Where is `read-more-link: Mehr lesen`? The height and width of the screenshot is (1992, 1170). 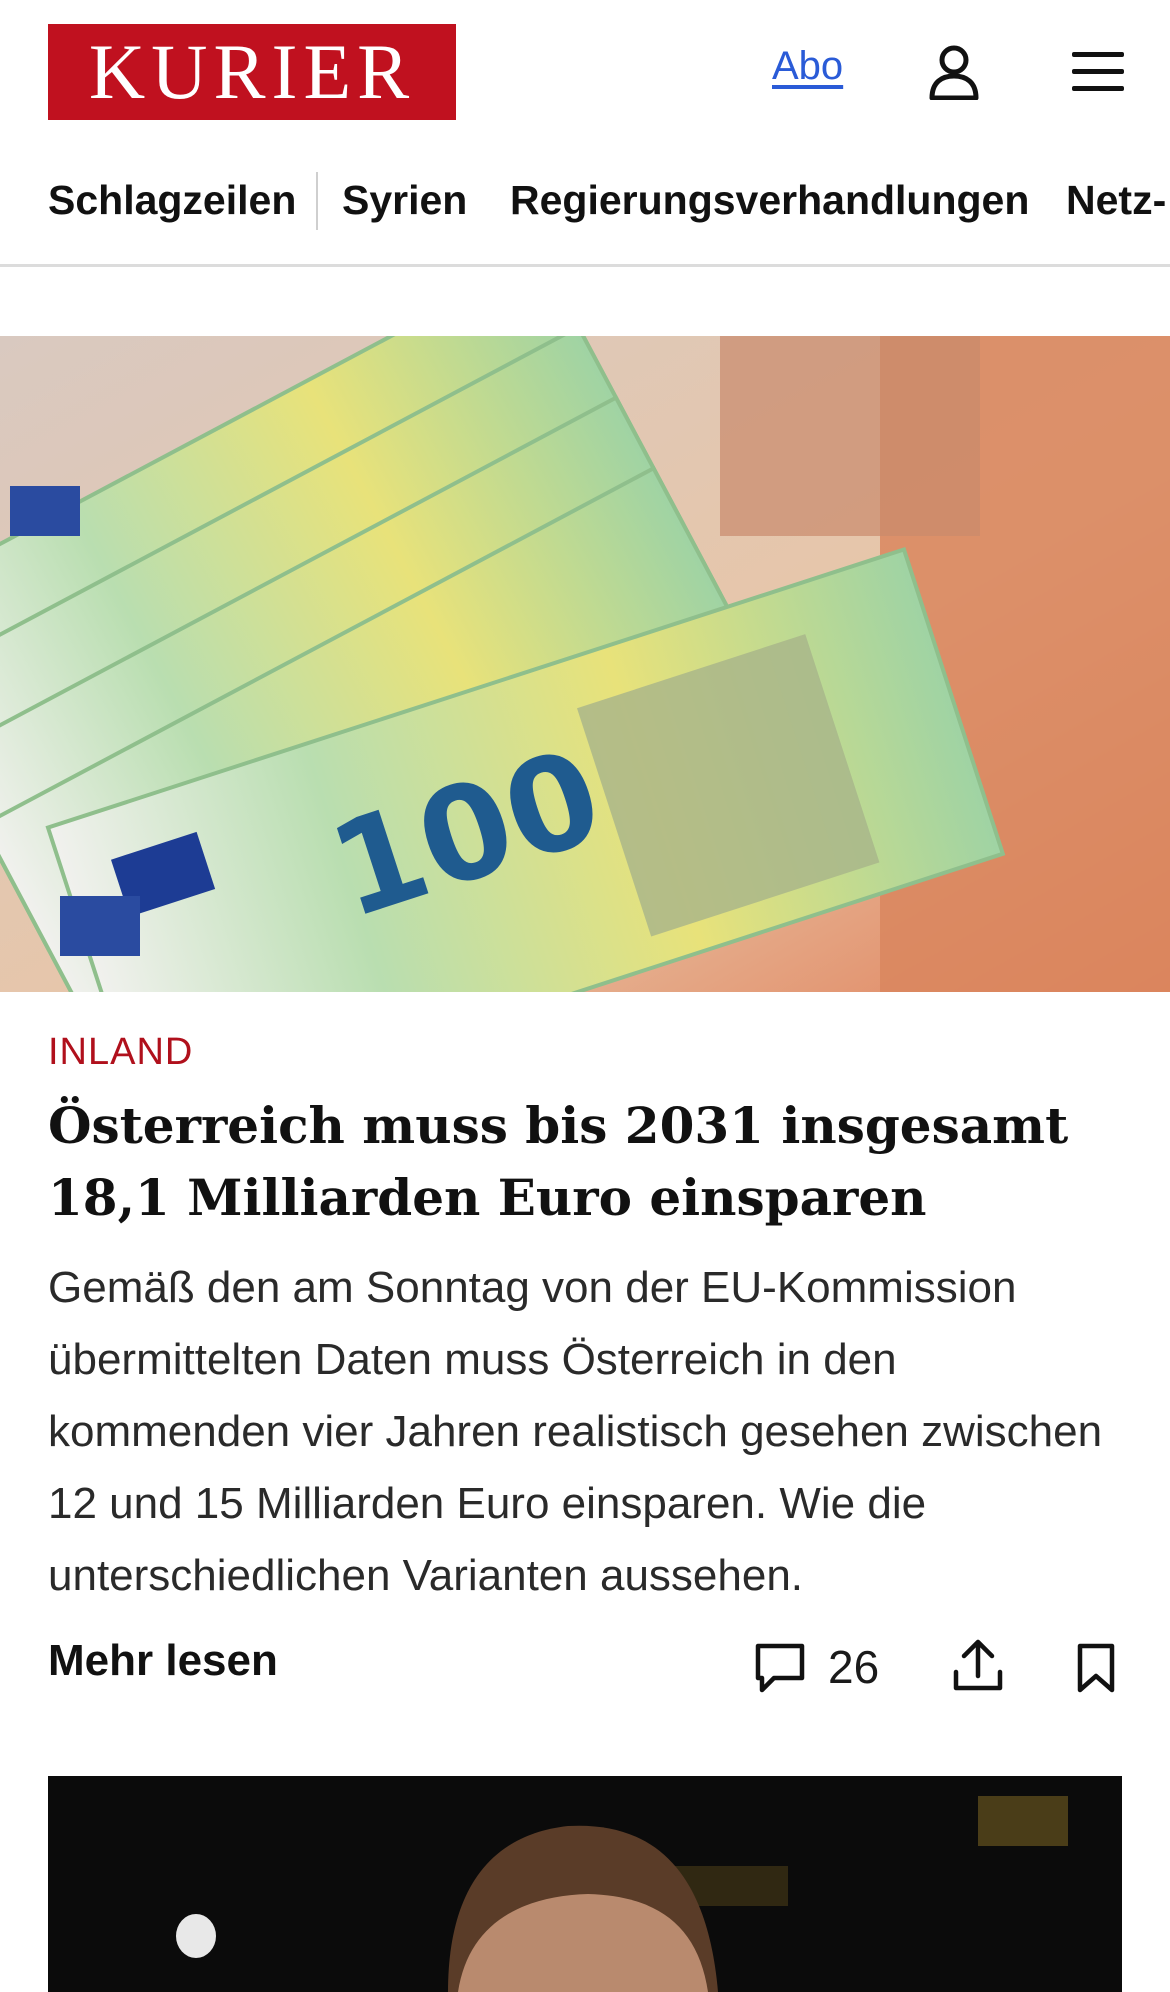
read-more-link: Mehr lesen is located at coordinates (163, 1661).